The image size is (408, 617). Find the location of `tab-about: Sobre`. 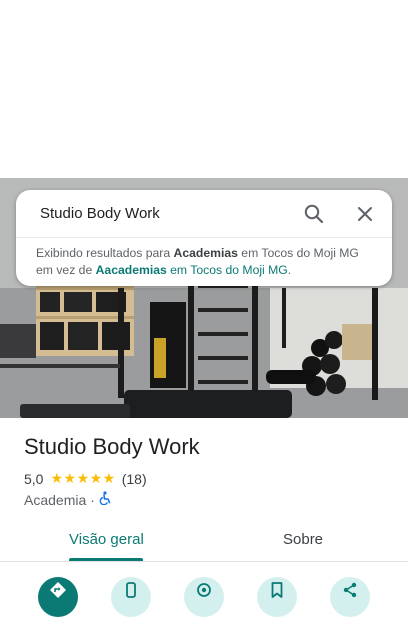

tab-about: Sobre is located at coordinates (303, 539).